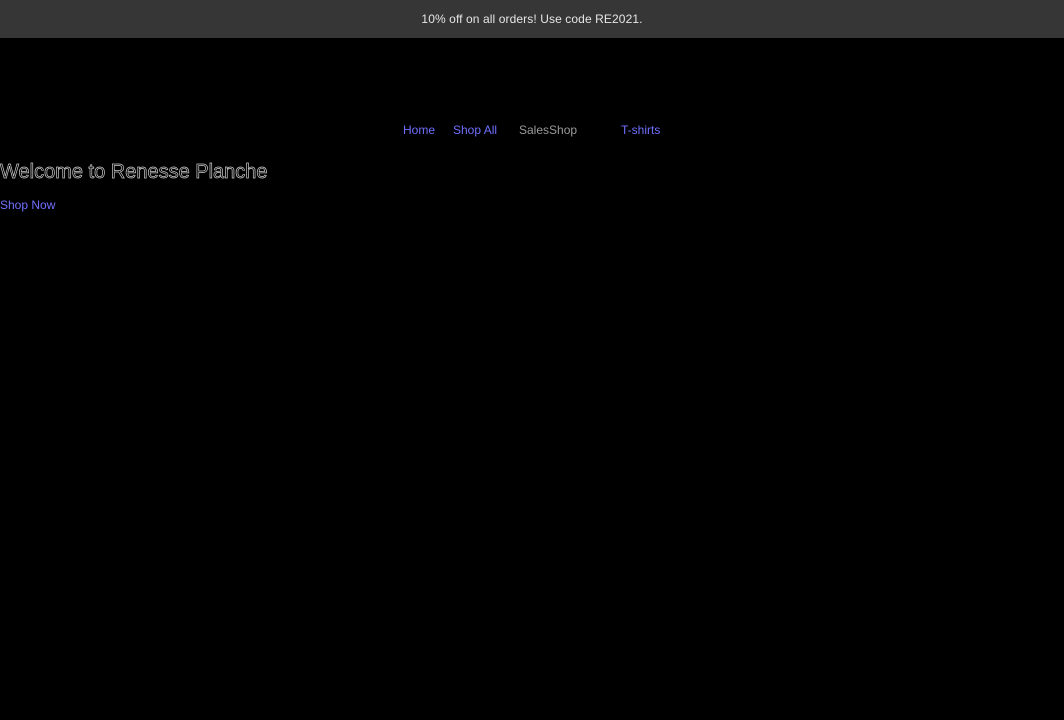  I want to click on nav-item-home: Home, so click(419, 130).